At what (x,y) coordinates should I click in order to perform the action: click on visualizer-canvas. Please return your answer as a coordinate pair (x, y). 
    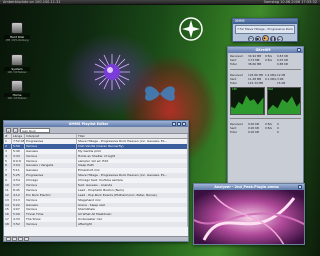
    Looking at the image, I should click on (249, 217).